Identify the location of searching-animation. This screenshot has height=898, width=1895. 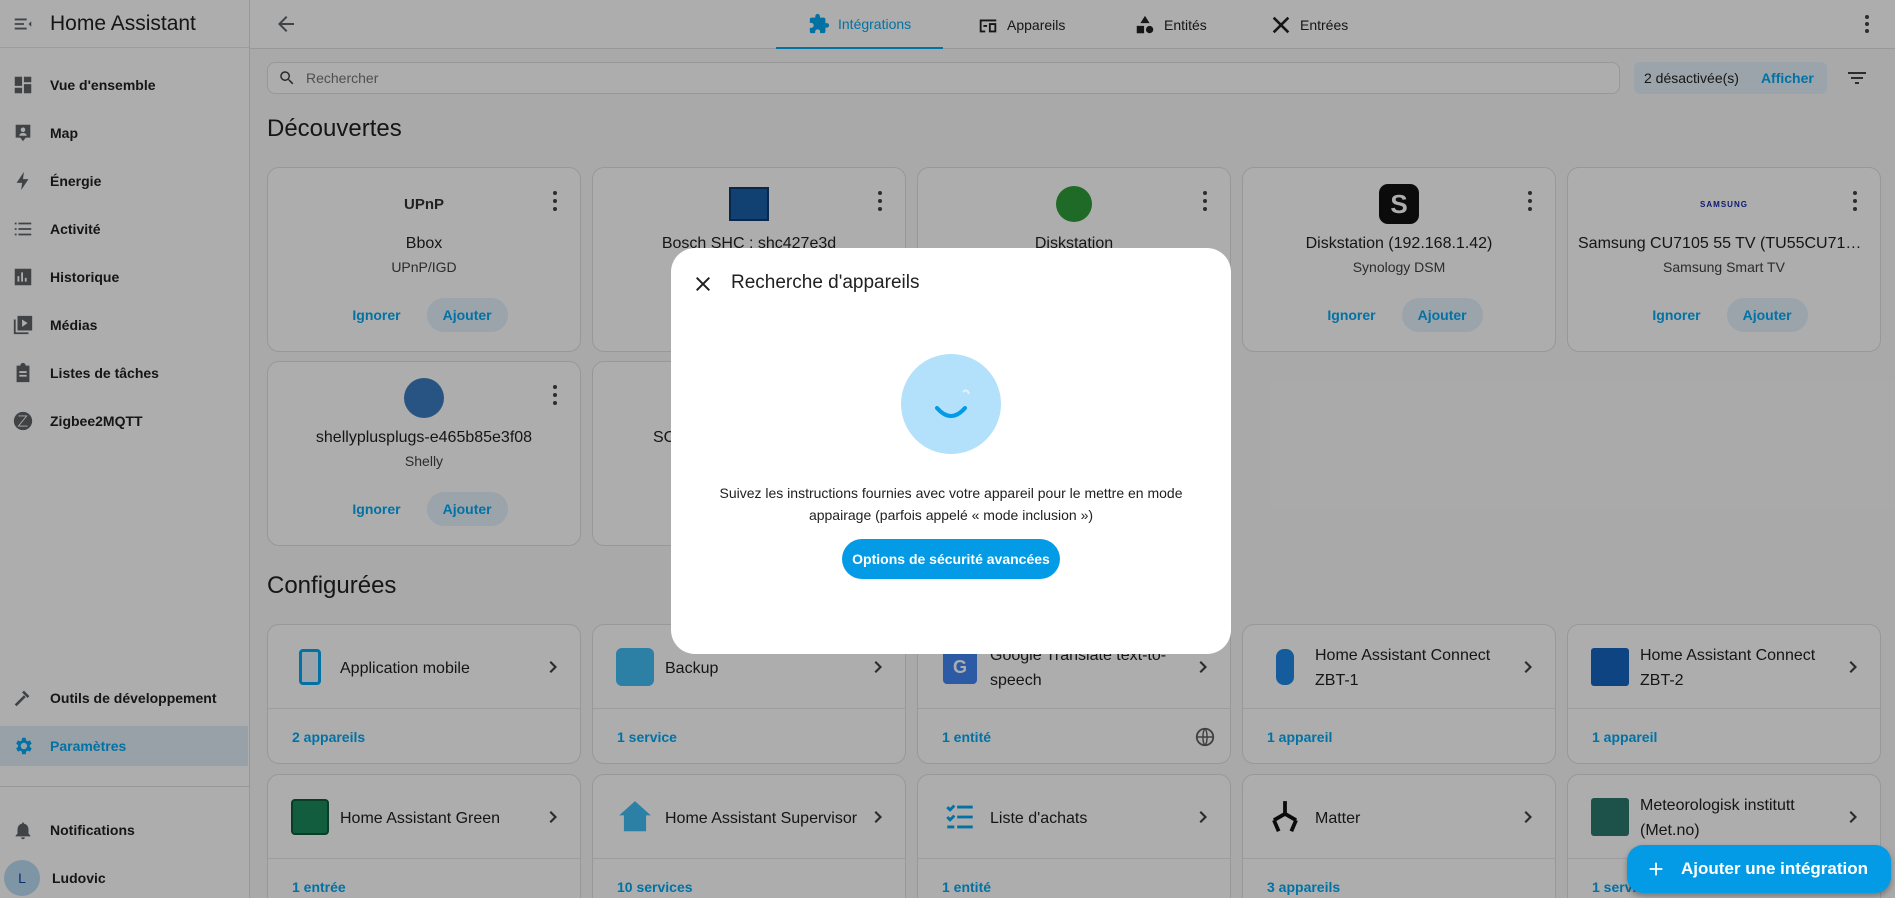
(951, 404).